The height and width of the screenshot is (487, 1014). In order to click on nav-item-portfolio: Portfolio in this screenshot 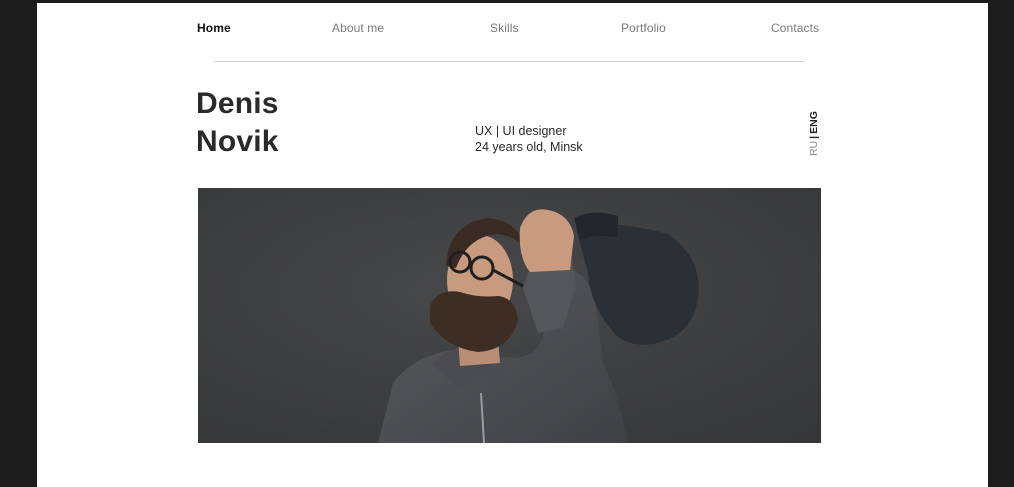, I will do `click(643, 28)`.